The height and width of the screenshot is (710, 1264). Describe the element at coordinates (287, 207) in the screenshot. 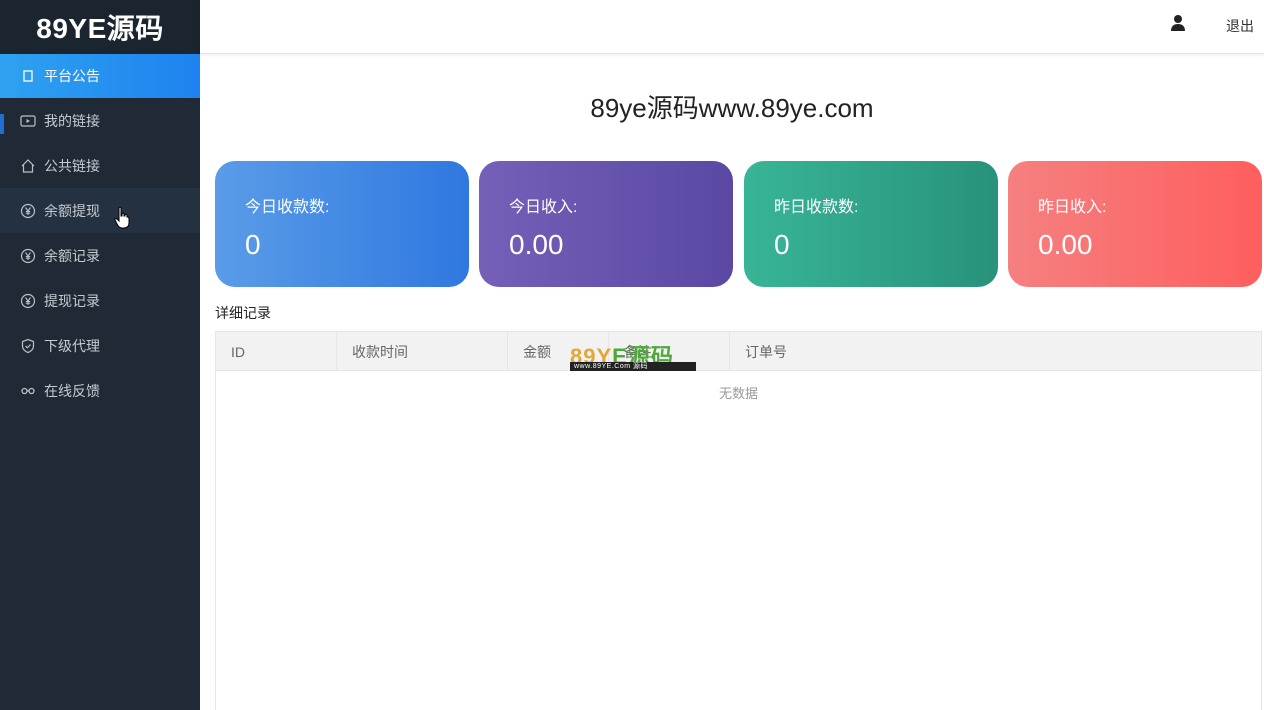

I see `stat-label: 今日收款数:` at that location.